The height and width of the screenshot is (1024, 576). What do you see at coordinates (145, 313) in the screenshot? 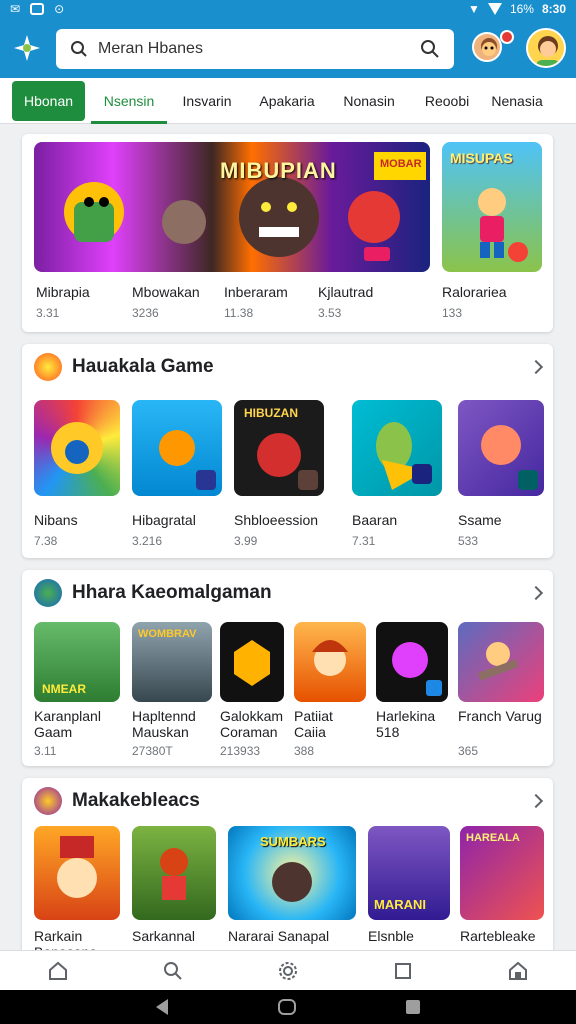
I see `featured-meta-2: 3236` at bounding box center [145, 313].